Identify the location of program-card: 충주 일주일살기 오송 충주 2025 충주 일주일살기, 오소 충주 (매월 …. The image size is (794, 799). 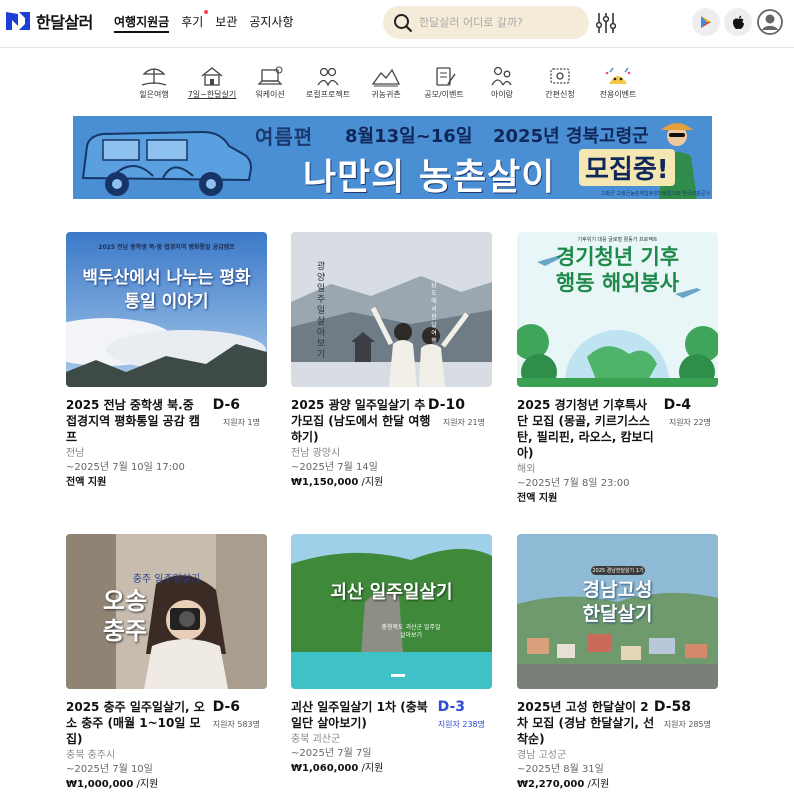
(167, 663).